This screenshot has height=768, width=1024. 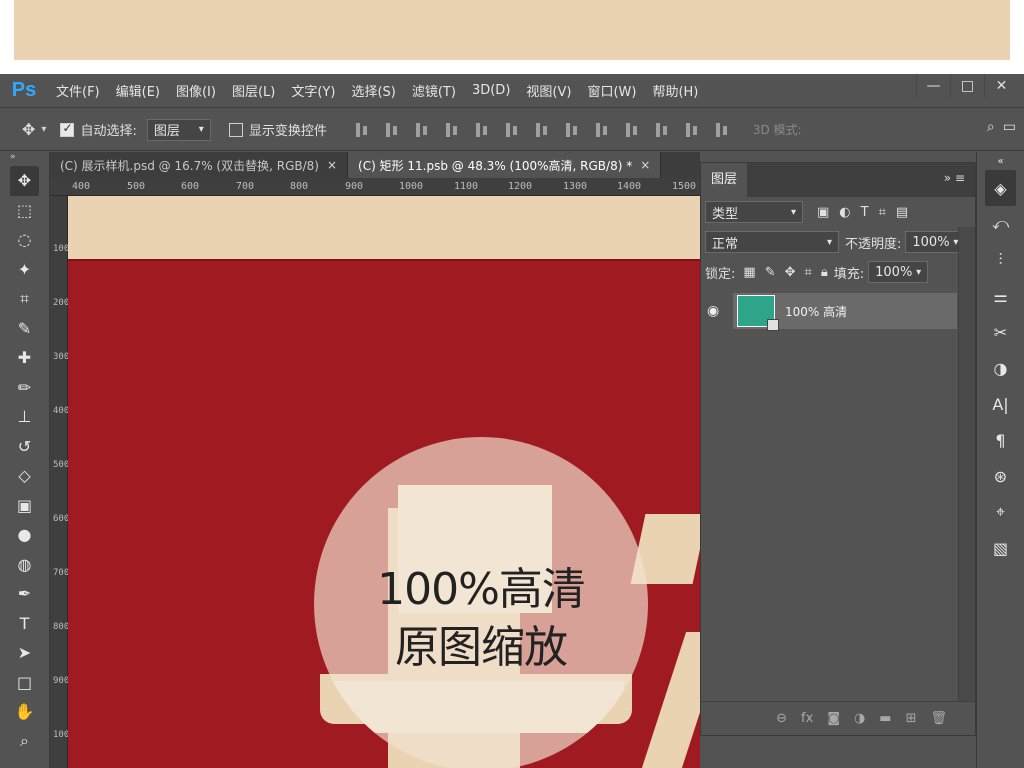 What do you see at coordinates (1000, 440) in the screenshot?
I see `paragraph-icon: ¶` at bounding box center [1000, 440].